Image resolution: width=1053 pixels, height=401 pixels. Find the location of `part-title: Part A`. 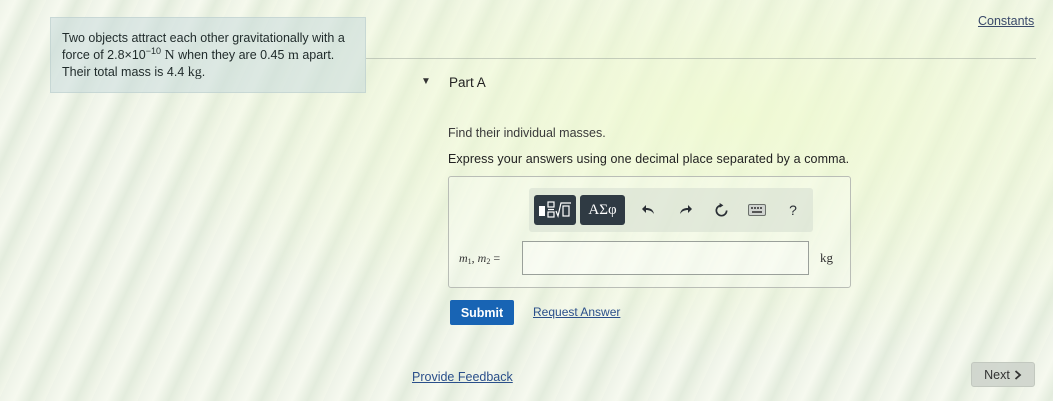

part-title: Part A is located at coordinates (467, 82).